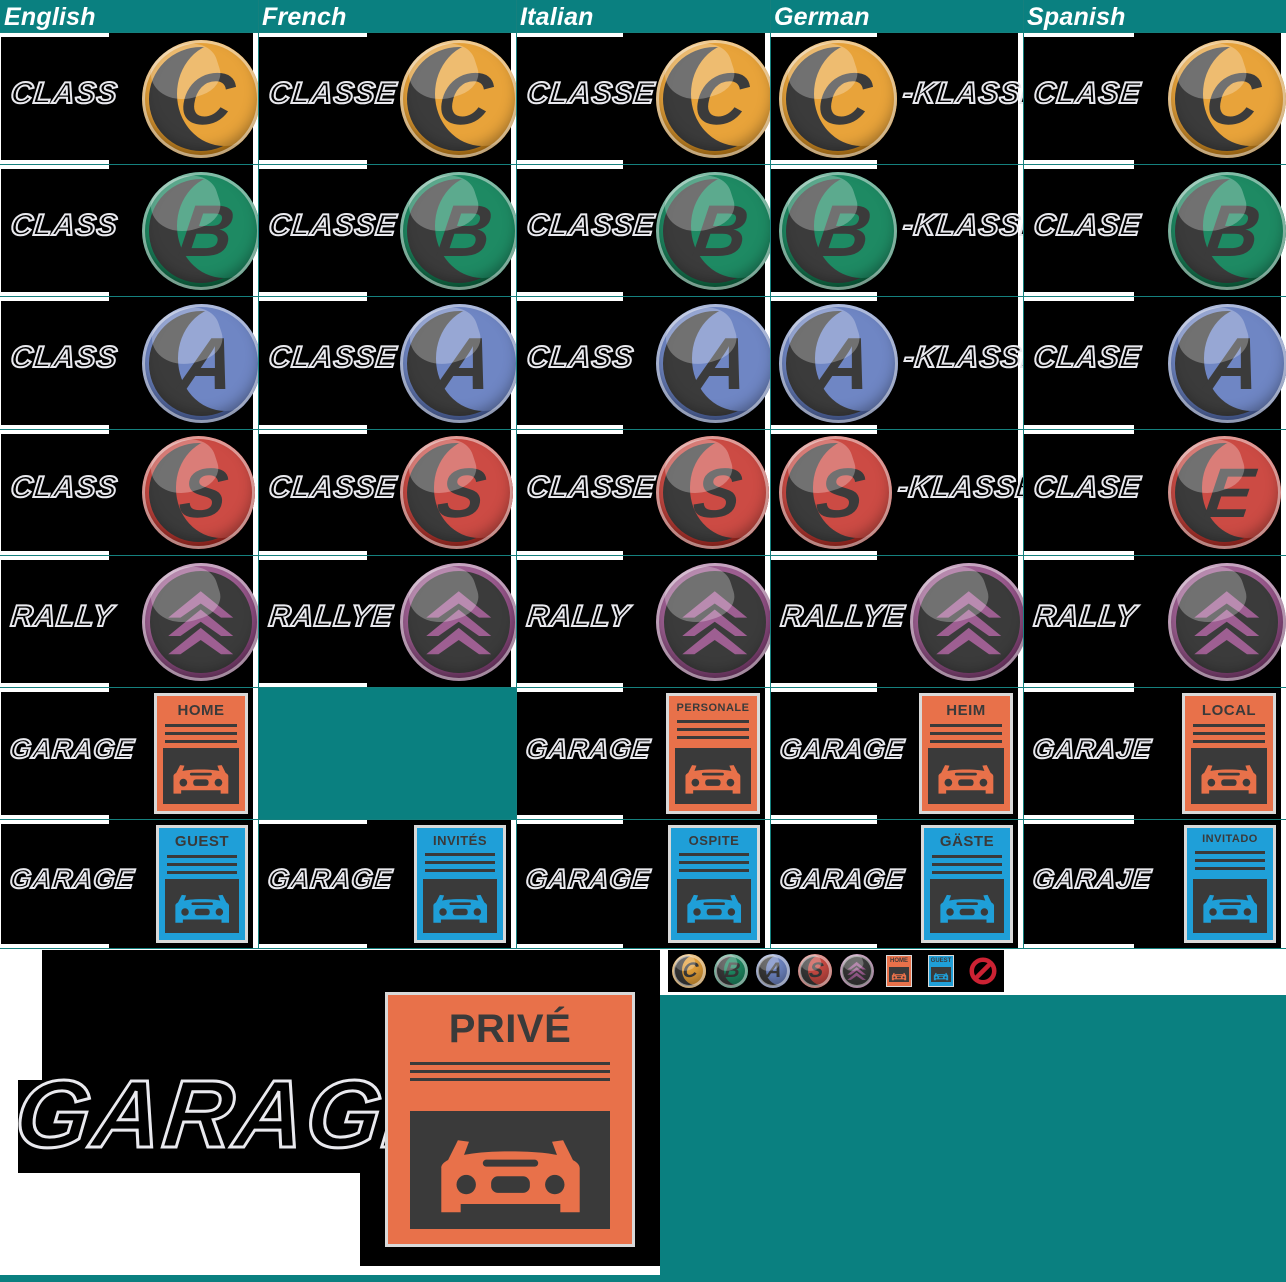 The image size is (1286, 1282). I want to click on label-garage-guest-italian: GARAGE, so click(588, 879).